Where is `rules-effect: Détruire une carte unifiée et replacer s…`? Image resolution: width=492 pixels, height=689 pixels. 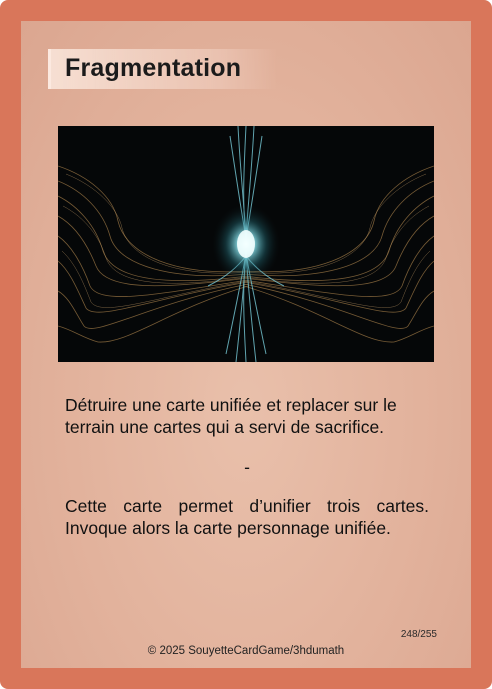 rules-effect: Détruire une carte unifiée et replacer s… is located at coordinates (231, 416).